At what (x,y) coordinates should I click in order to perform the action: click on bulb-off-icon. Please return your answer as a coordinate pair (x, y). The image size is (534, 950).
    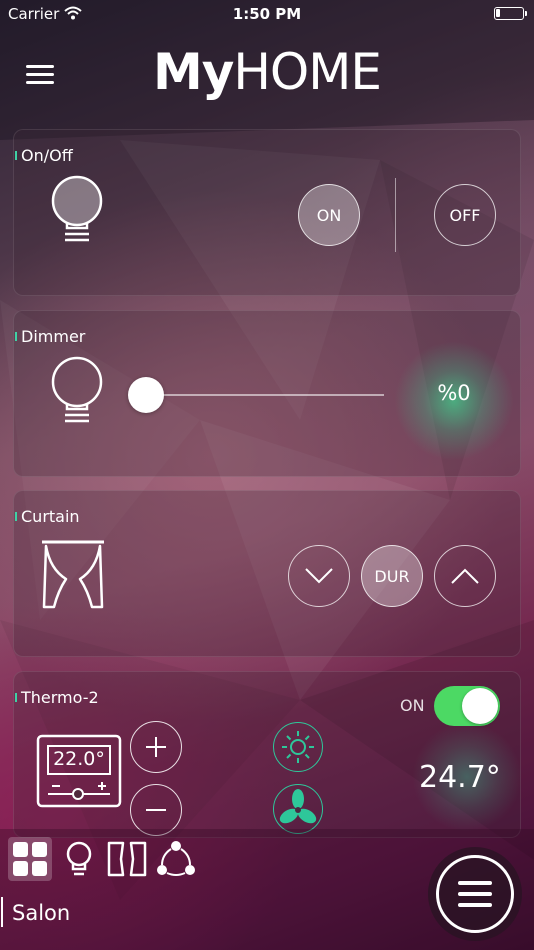
    Looking at the image, I should click on (77, 389).